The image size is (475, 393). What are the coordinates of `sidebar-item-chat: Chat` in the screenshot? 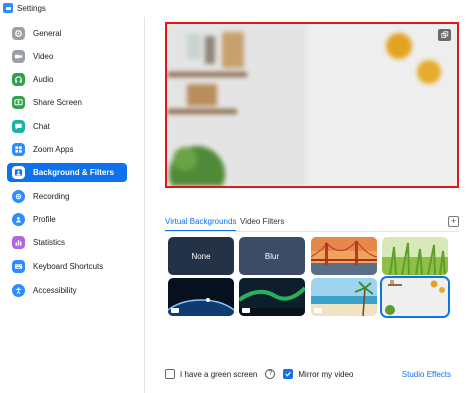 It's located at (67, 126).